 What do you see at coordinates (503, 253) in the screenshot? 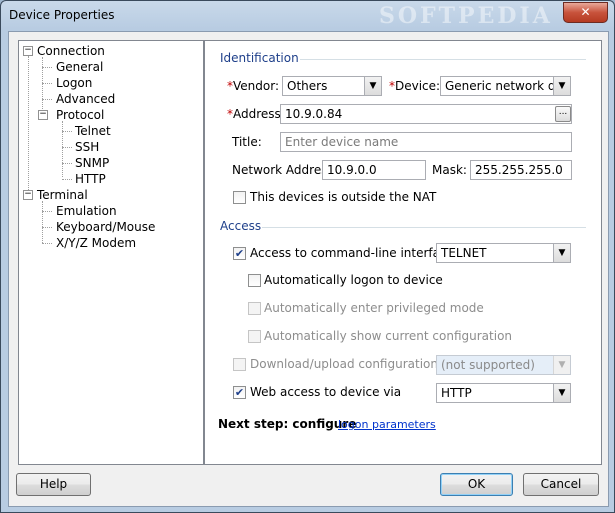
I see `cli-protocol-select: TELNET ▼` at bounding box center [503, 253].